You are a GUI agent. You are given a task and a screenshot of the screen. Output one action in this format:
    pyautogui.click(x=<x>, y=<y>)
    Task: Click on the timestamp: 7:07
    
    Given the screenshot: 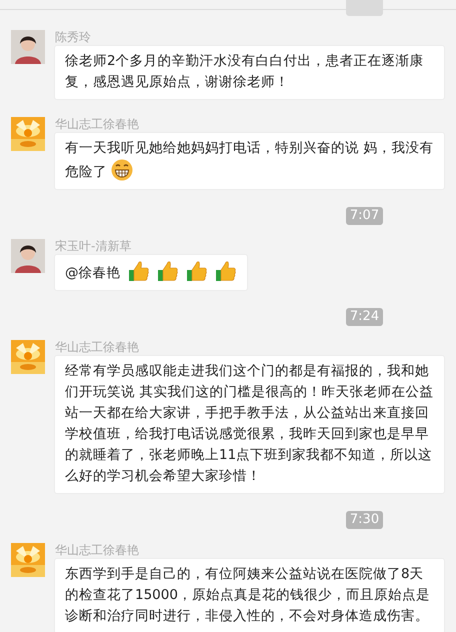 What is the action you would take?
    pyautogui.click(x=364, y=216)
    